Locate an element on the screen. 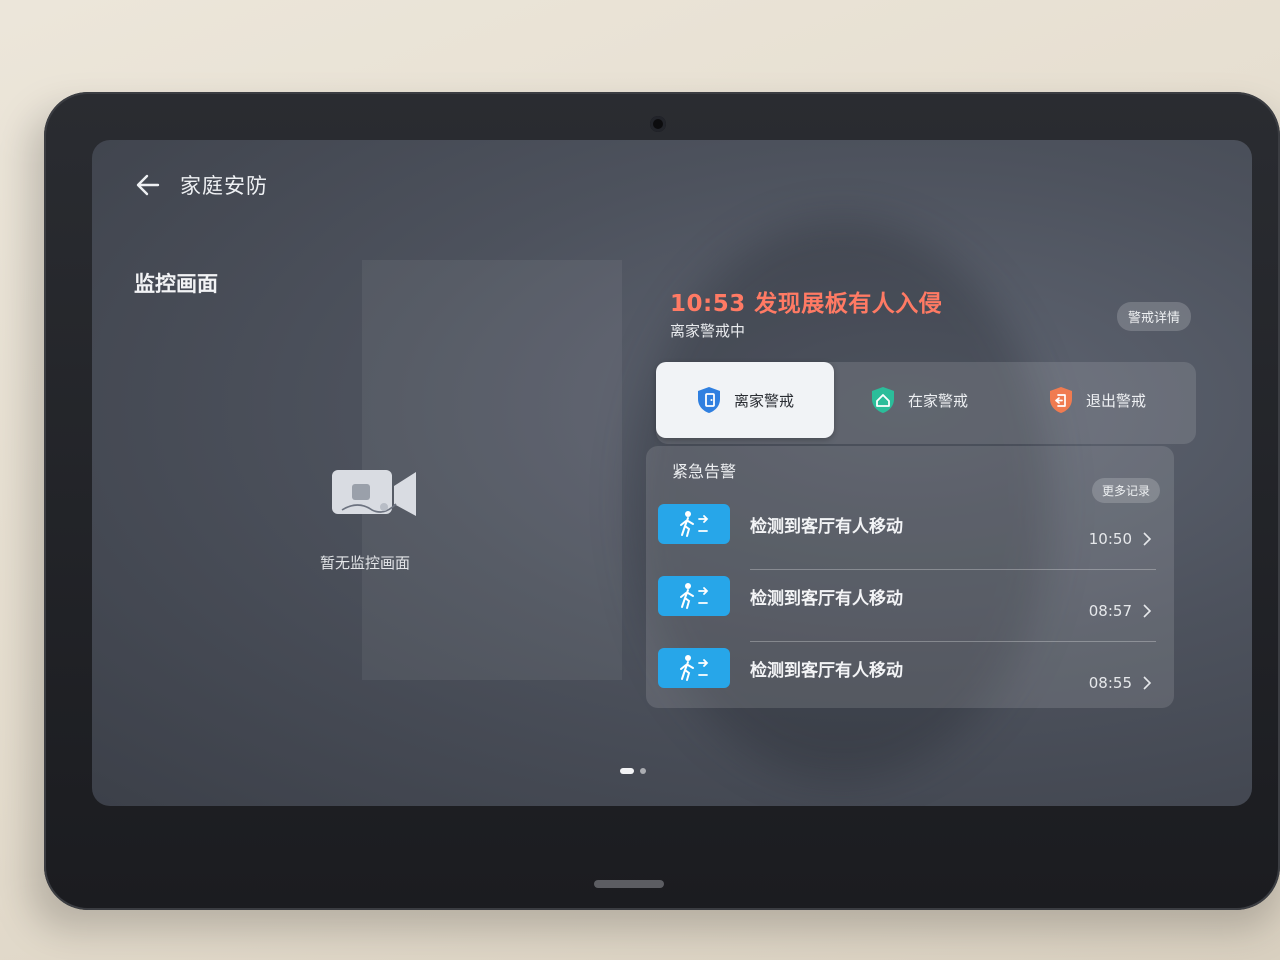  page-title: 家庭安防 is located at coordinates (224, 186).